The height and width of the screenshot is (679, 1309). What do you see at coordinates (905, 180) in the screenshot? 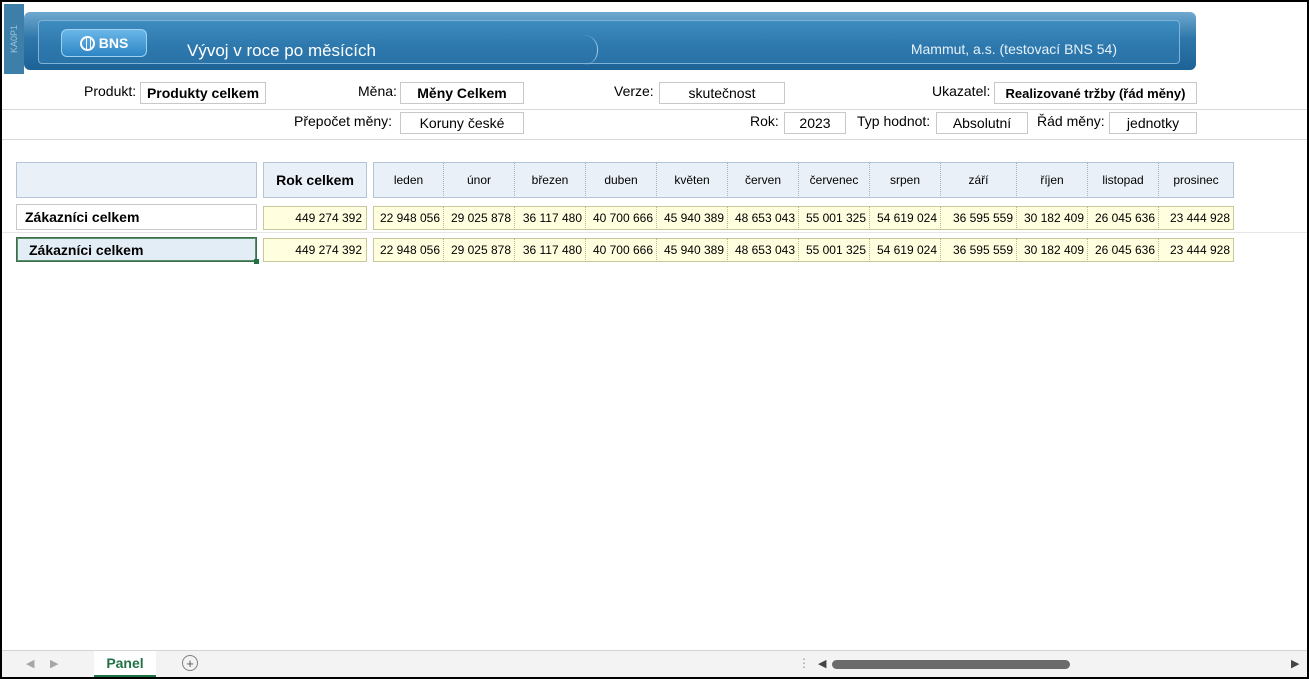
I see `month-header: srpen` at bounding box center [905, 180].